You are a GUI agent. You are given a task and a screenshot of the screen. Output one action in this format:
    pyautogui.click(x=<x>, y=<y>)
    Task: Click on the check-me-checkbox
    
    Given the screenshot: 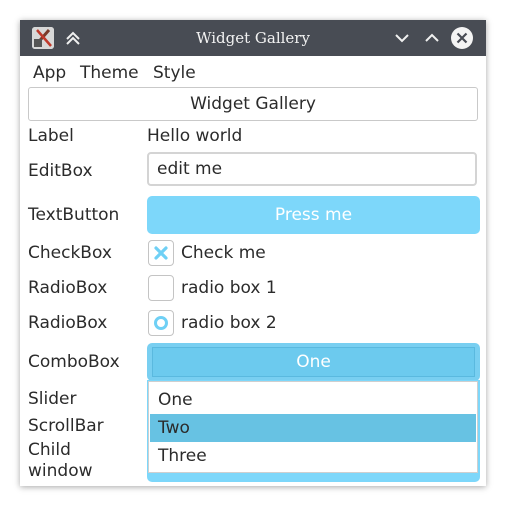 What is the action you would take?
    pyautogui.click(x=161, y=253)
    